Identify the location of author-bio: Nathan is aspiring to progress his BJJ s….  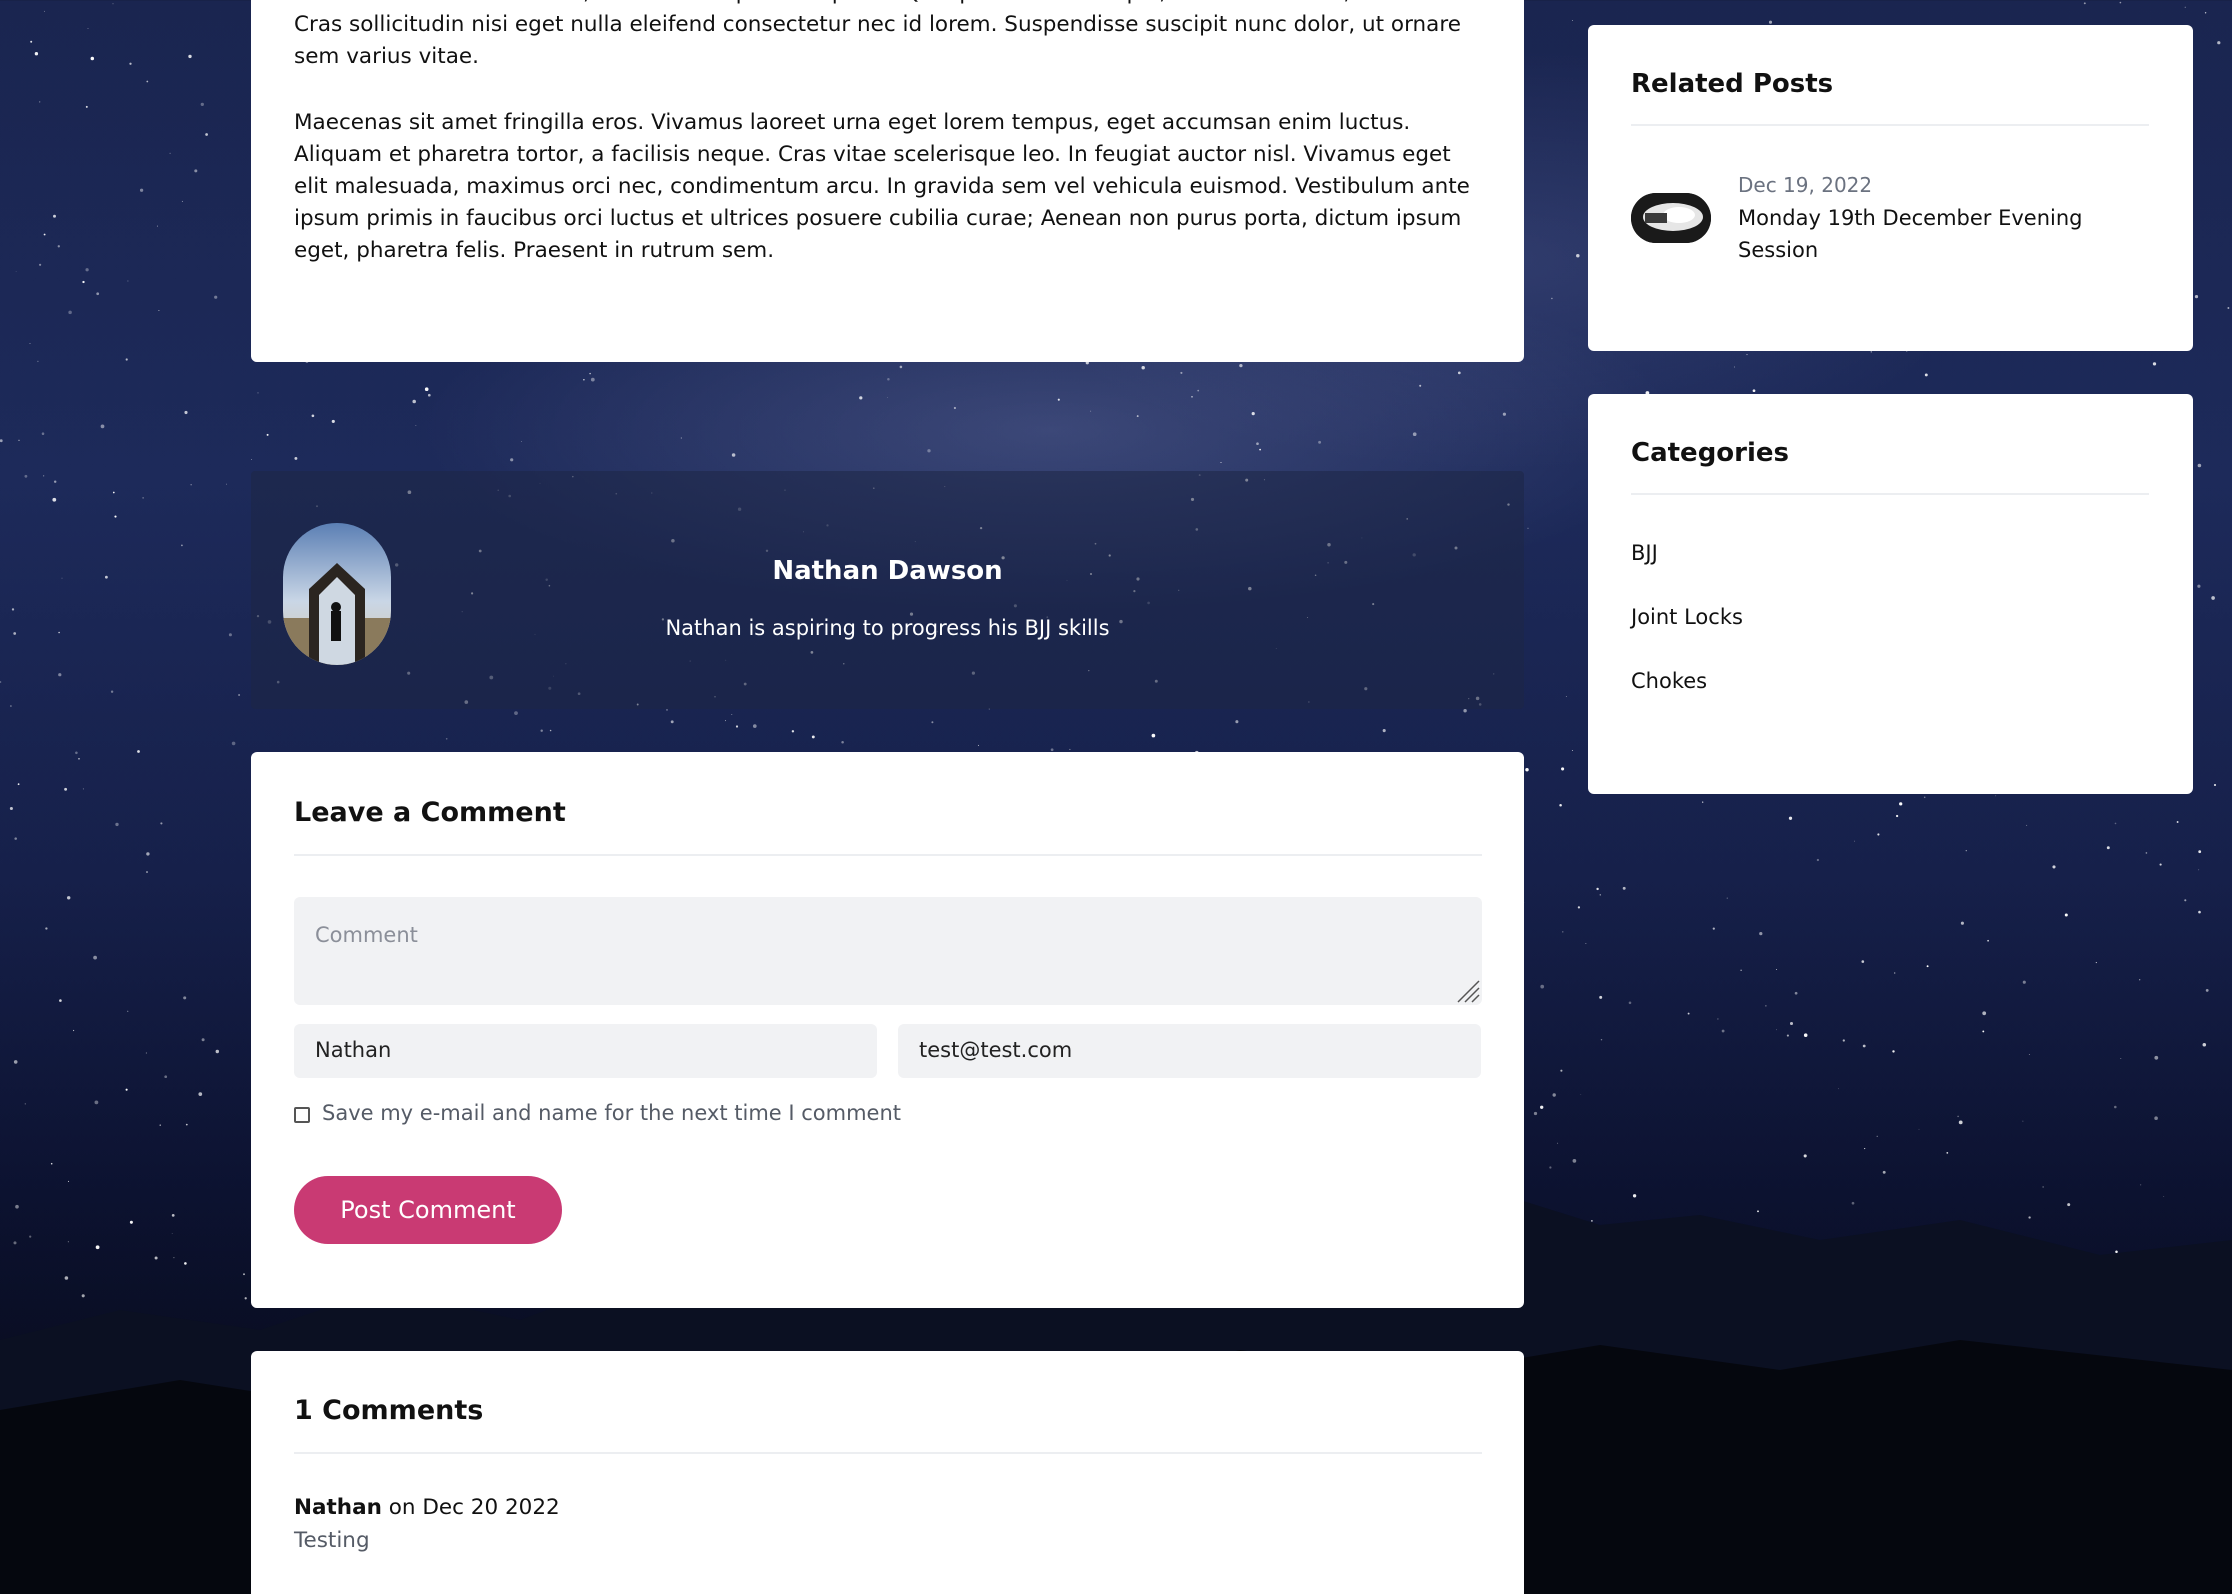
(887, 628).